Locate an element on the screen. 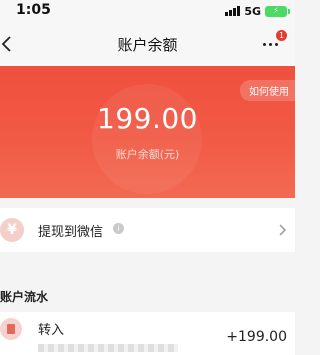  withdraw-label: 提现到微信 is located at coordinates (71, 232).